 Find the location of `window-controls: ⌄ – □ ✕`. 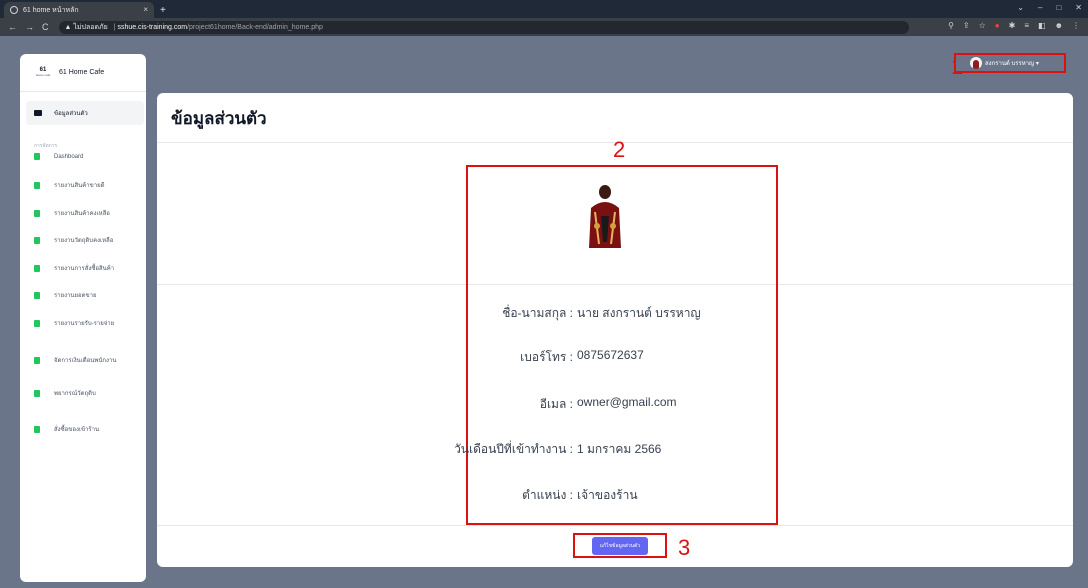

window-controls: ⌄ – □ ✕ is located at coordinates (1049, 7).